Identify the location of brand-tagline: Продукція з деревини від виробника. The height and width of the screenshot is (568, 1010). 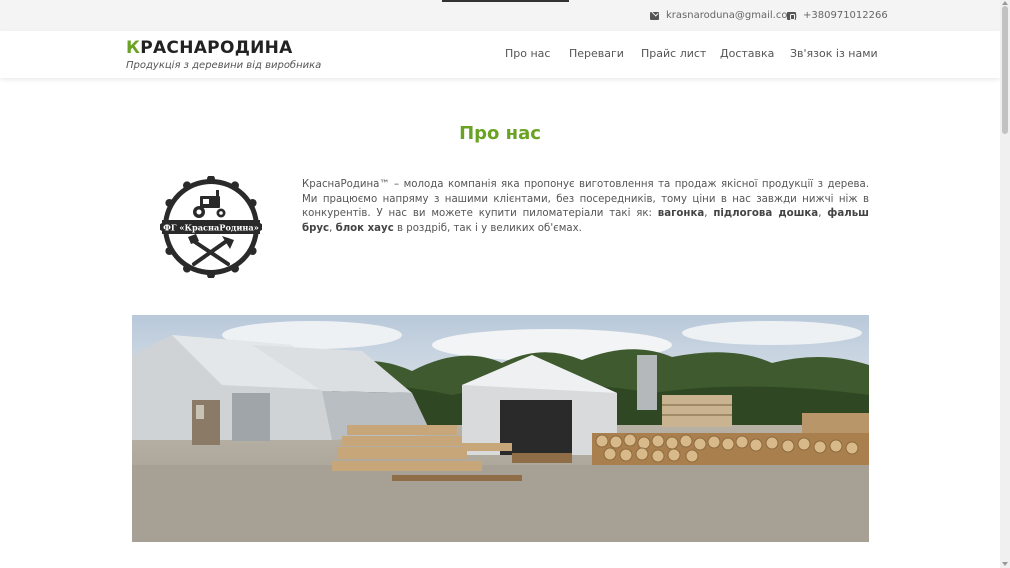
(224, 65).